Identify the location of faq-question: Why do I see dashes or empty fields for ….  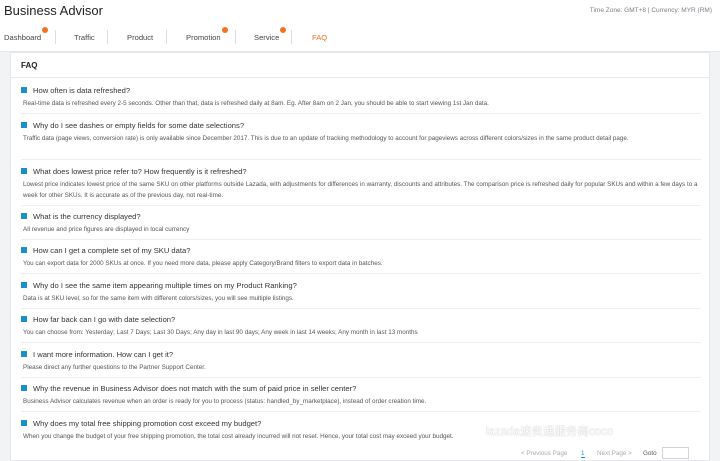
(362, 125).